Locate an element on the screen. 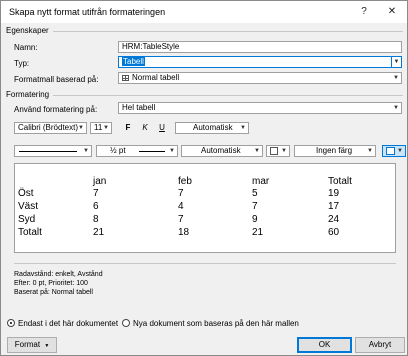 This screenshot has width=408, height=356. dialog-title: Skapa nytt format utifrån formateringen is located at coordinates (87, 12).